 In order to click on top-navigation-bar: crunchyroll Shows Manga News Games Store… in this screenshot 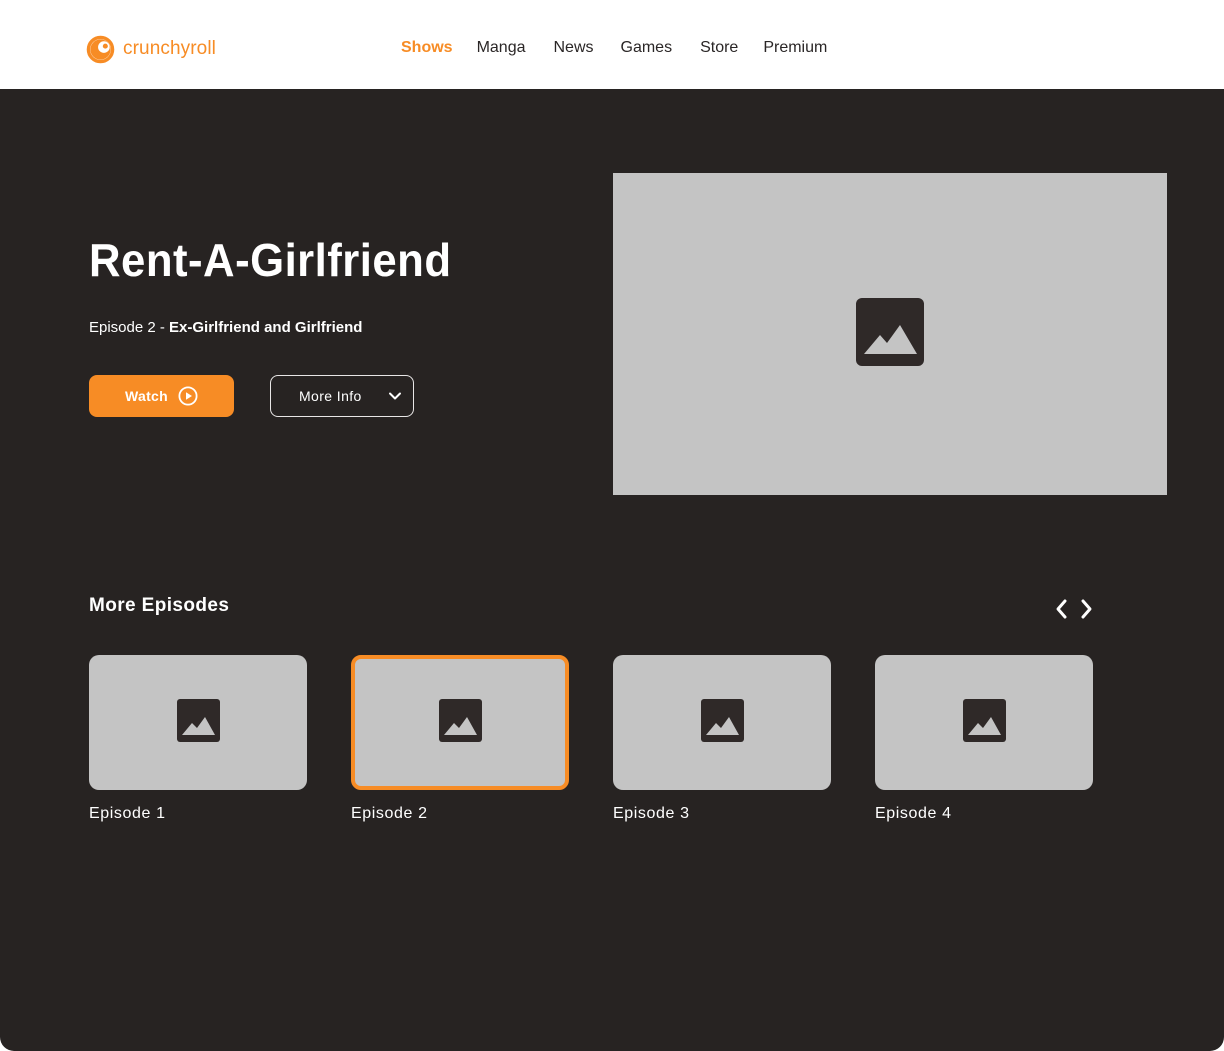, I will do `click(612, 44)`.